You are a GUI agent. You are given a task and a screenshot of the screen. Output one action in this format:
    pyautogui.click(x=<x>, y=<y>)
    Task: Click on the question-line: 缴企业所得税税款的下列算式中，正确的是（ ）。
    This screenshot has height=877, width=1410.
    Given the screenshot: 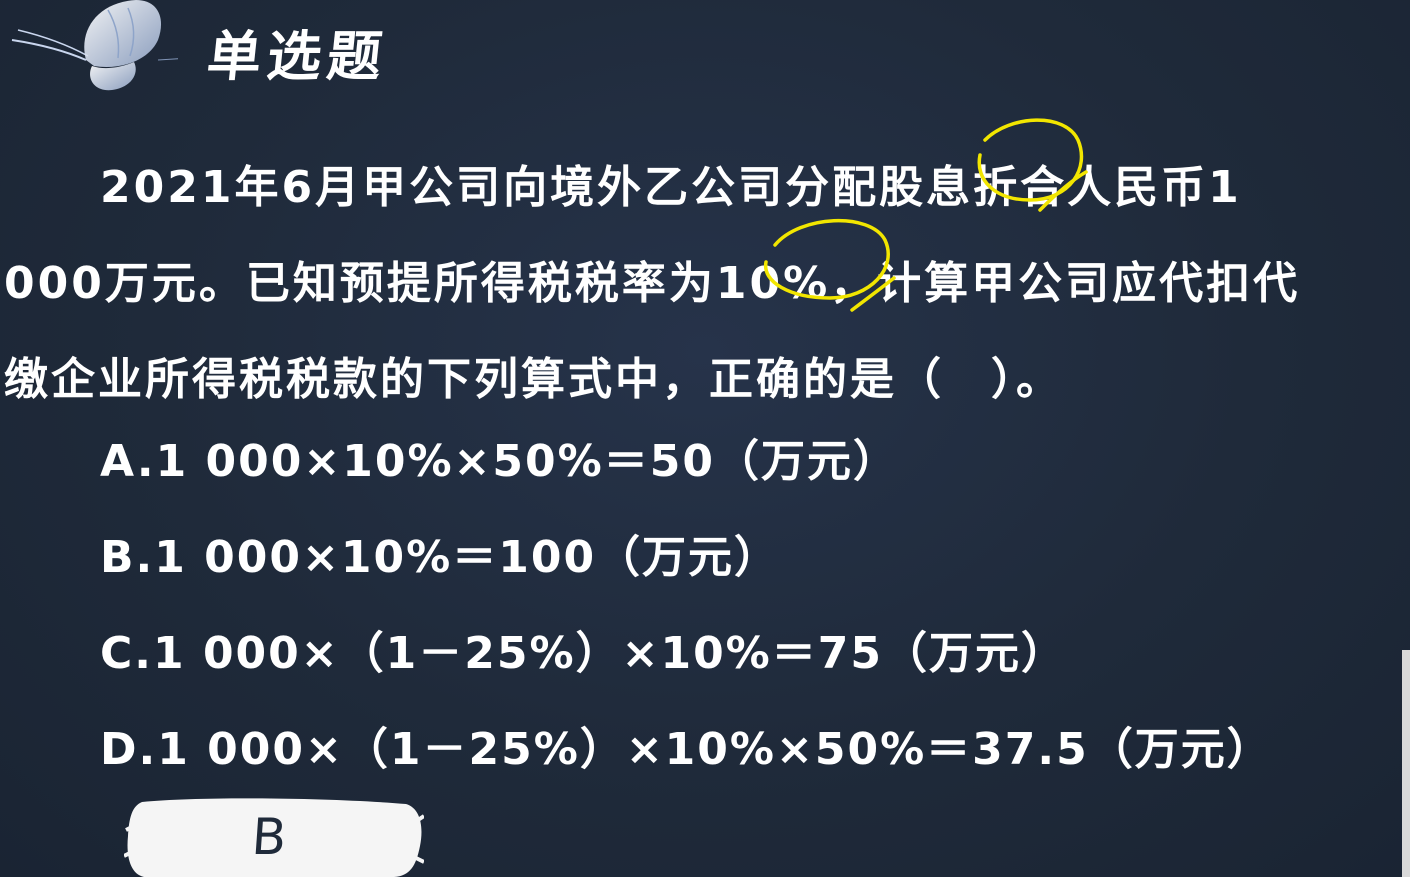 What is the action you would take?
    pyautogui.click(x=533, y=379)
    